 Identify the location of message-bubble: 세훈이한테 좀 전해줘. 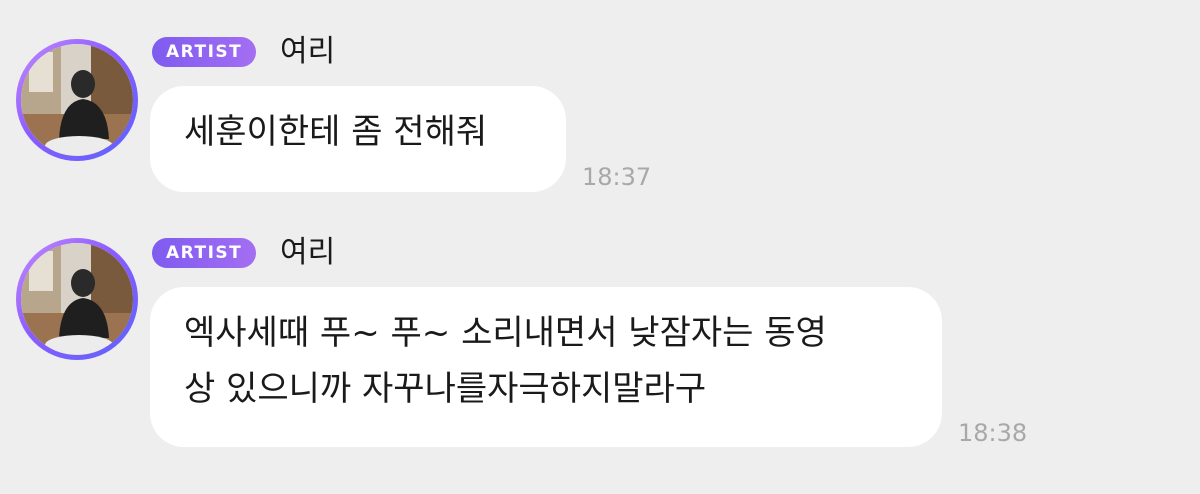
(358, 139).